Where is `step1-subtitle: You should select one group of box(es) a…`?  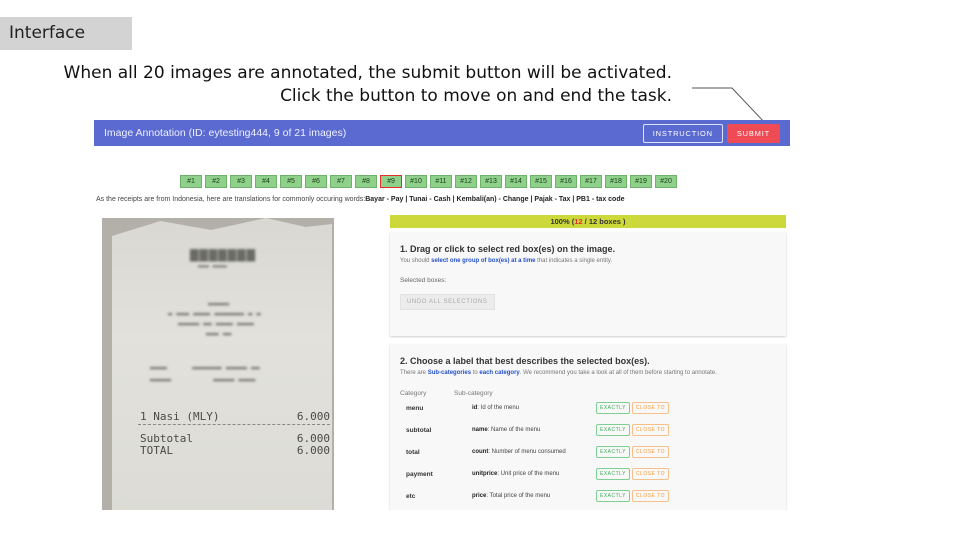
step1-subtitle: You should select one group of box(es) a… is located at coordinates (593, 261).